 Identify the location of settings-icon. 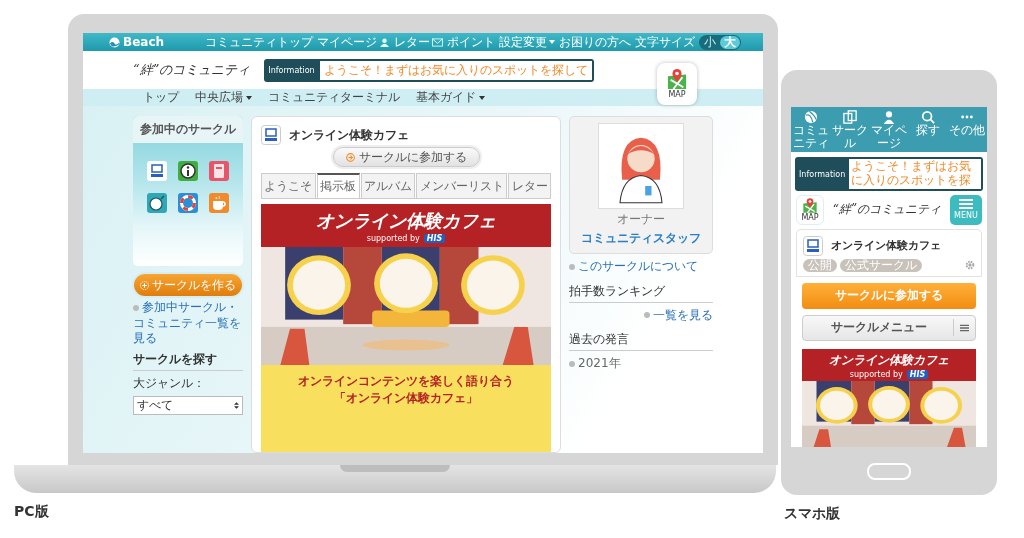
(970, 265).